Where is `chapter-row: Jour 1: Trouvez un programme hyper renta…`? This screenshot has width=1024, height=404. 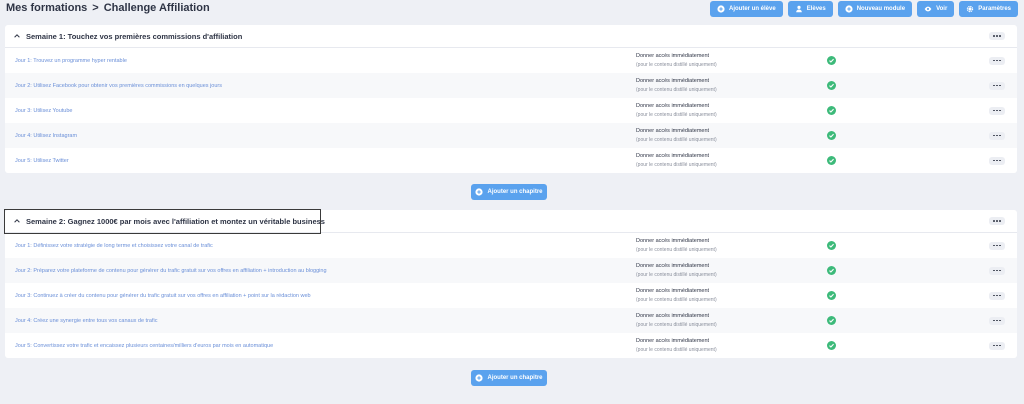 chapter-row: Jour 1: Trouvez un programme hyper renta… is located at coordinates (511, 60).